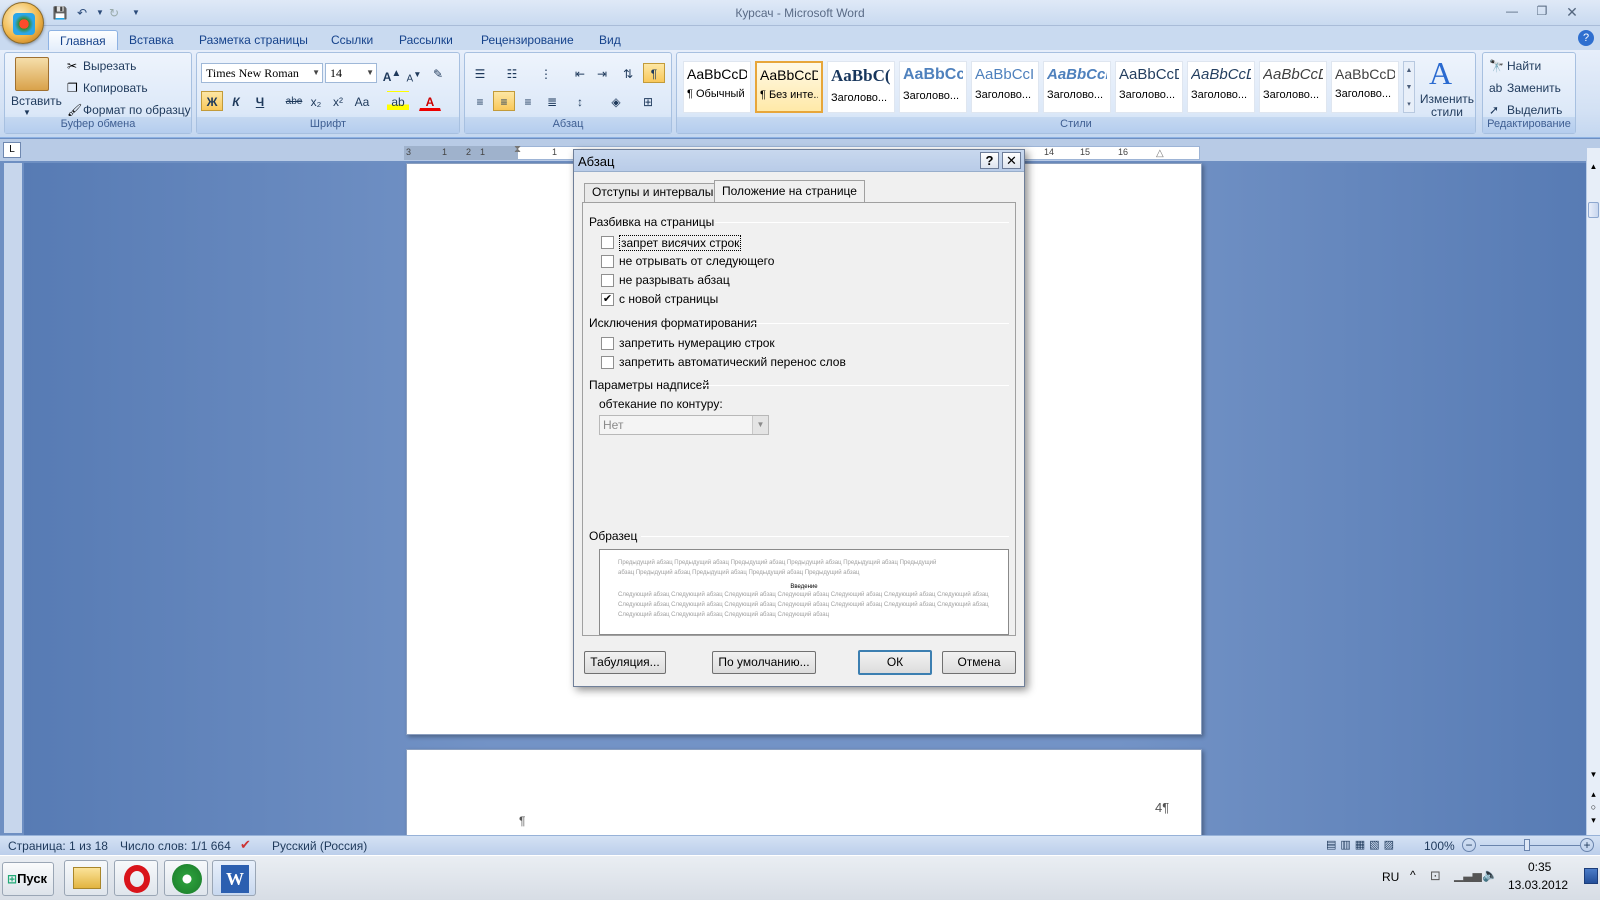  I want to click on scroll-up-icon: ▲, so click(1593, 168).